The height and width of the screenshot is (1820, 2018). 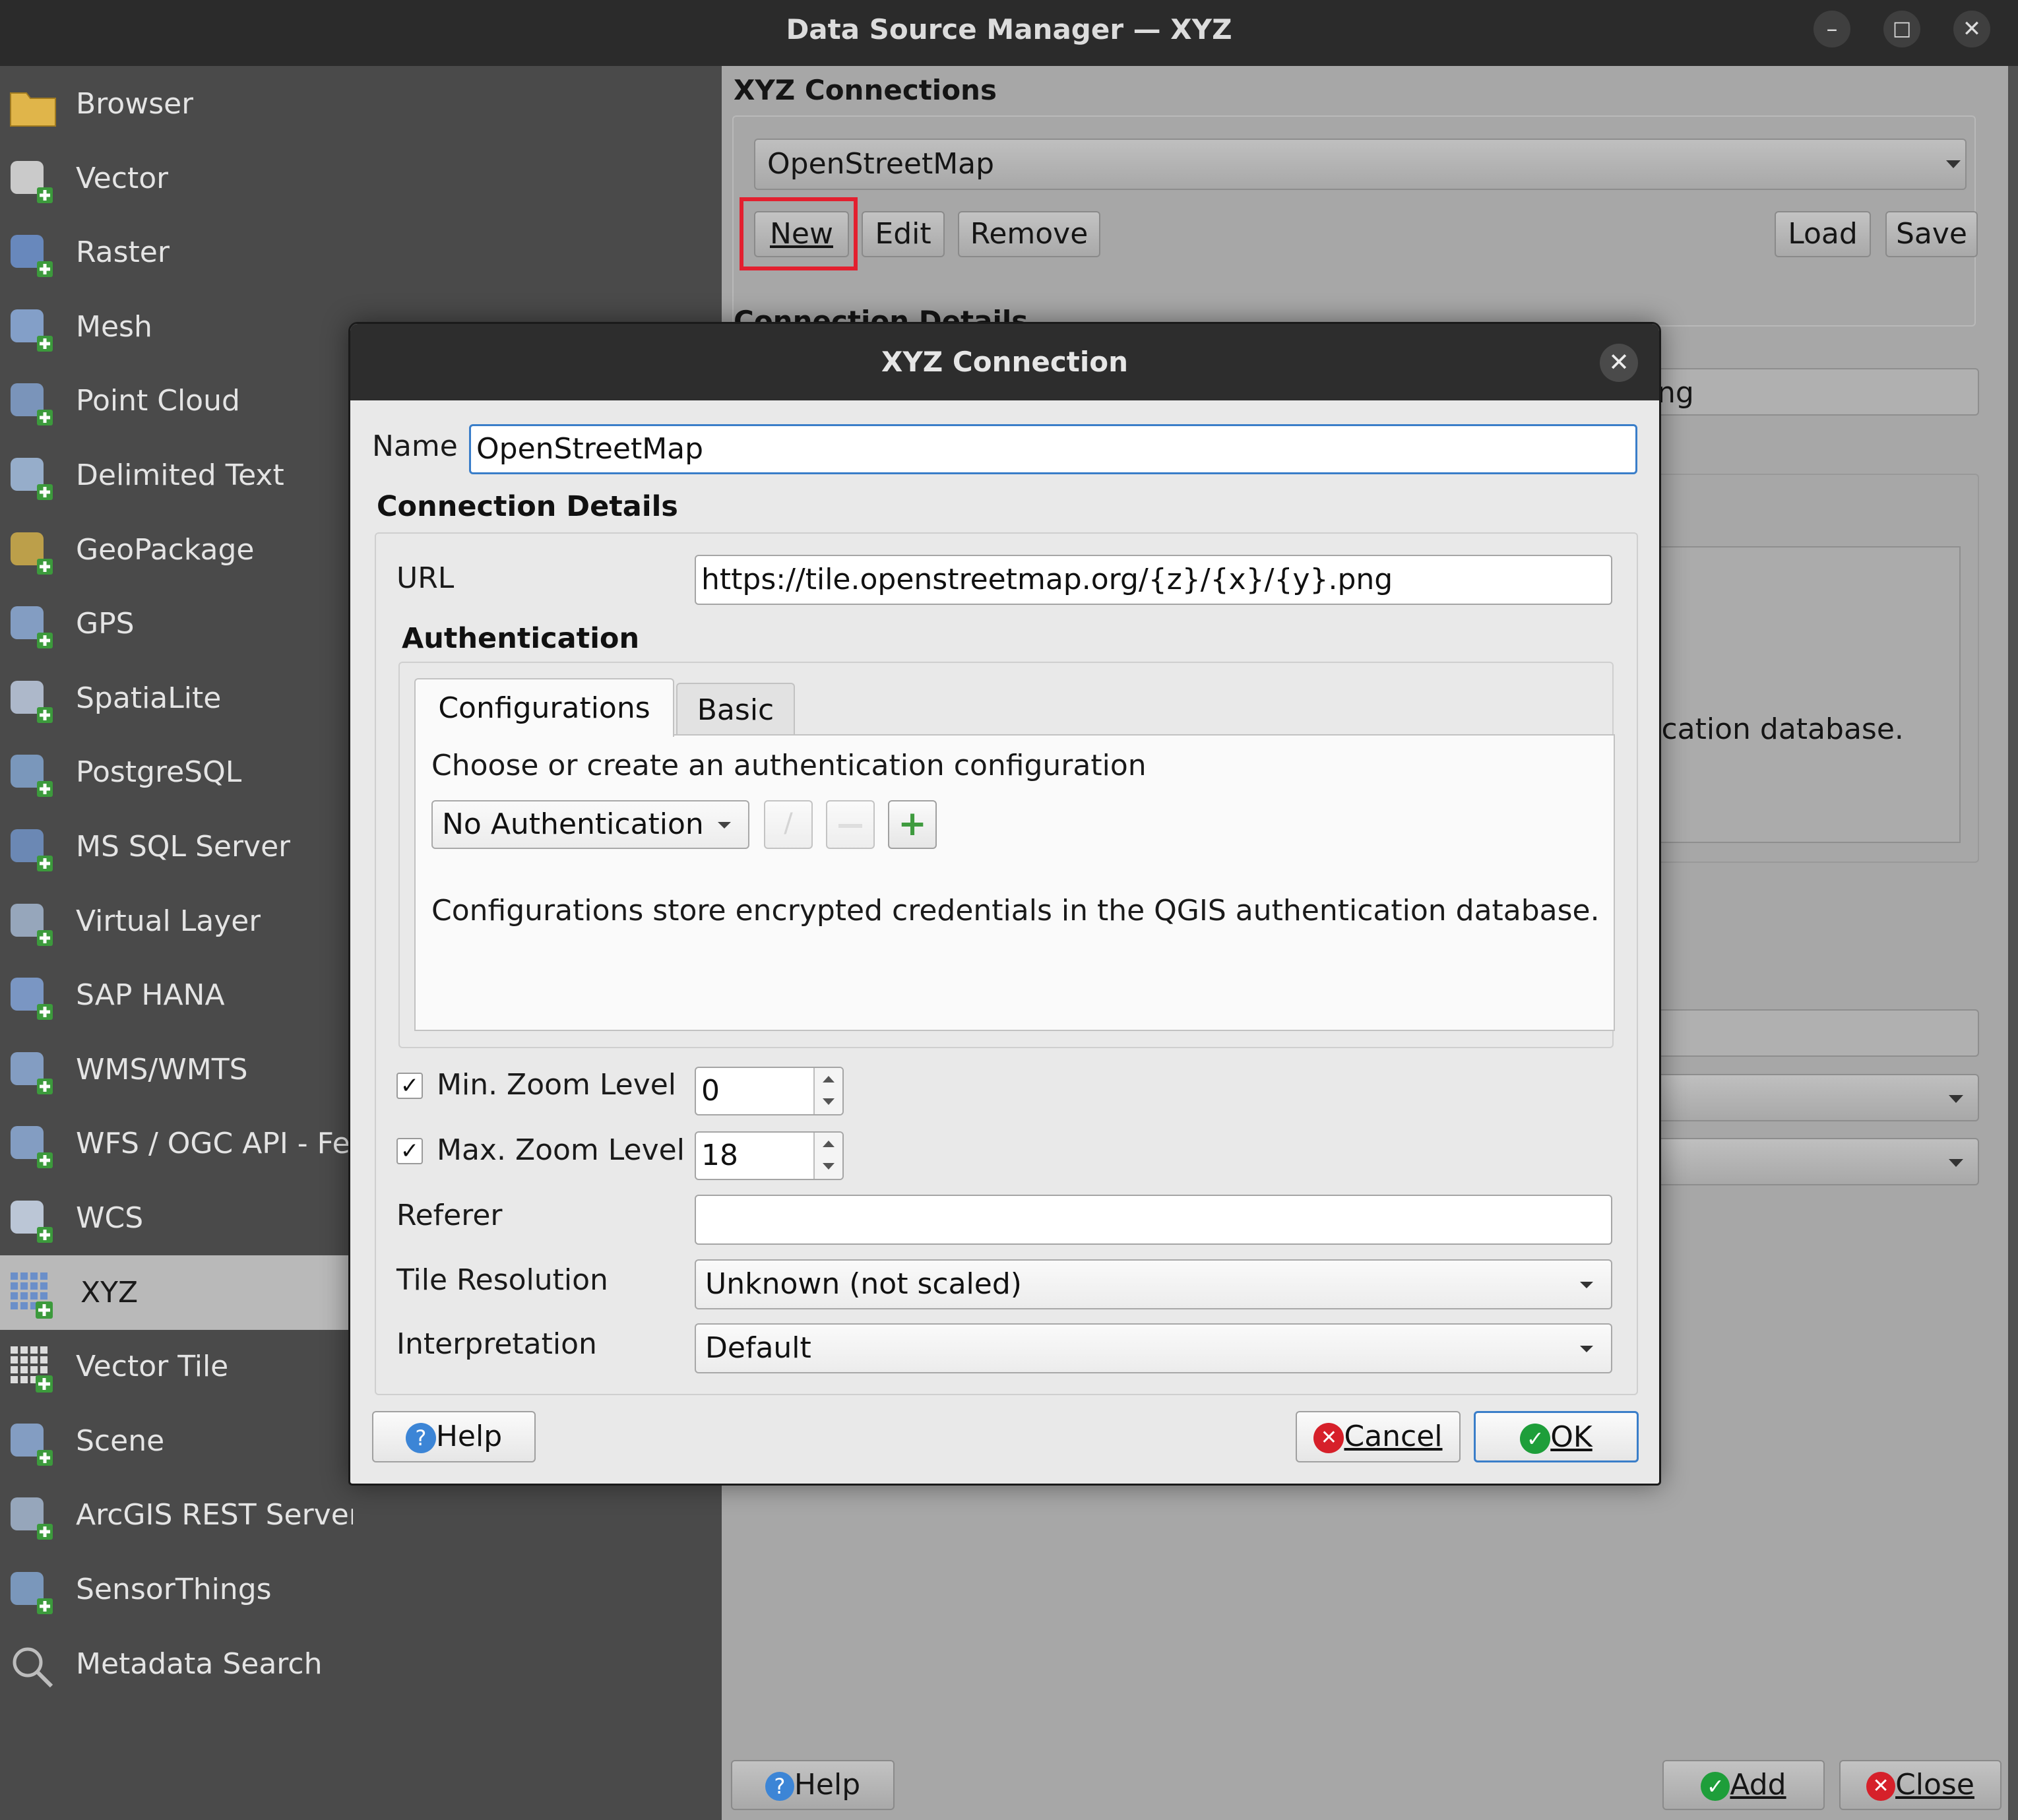 What do you see at coordinates (1053, 449) in the screenshot?
I see `name-input: OpenStreetMap` at bounding box center [1053, 449].